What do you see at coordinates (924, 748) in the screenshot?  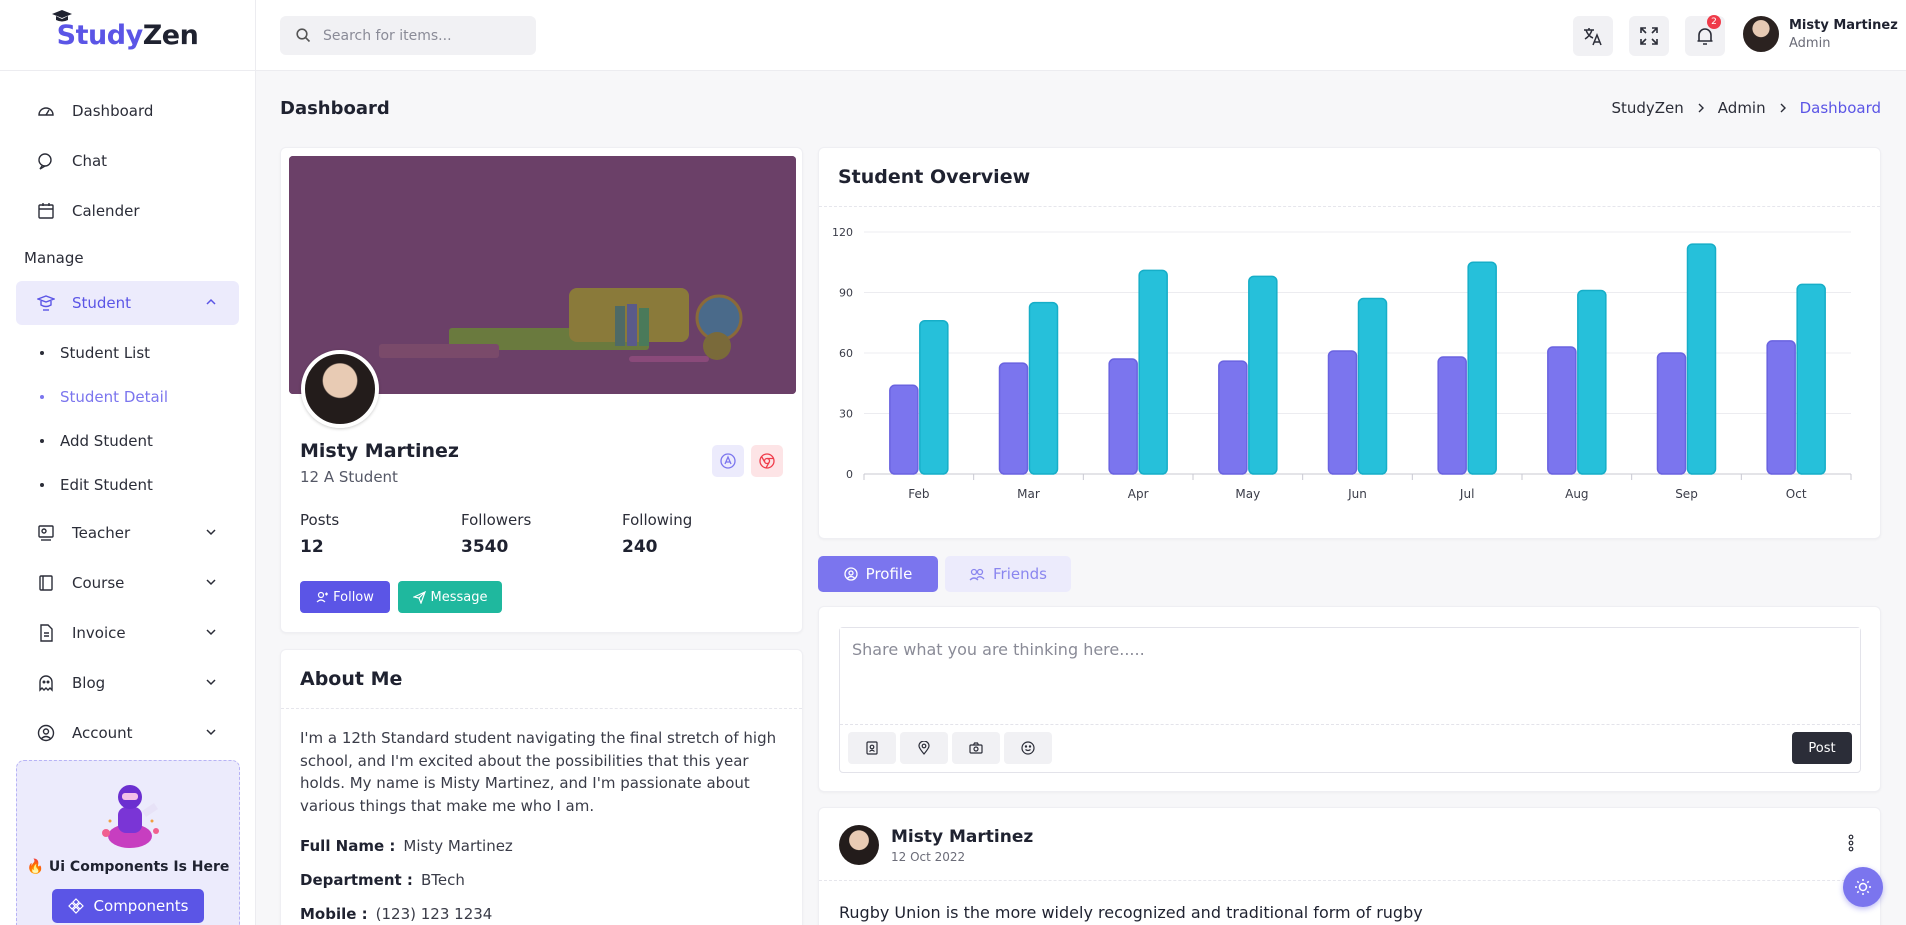 I see `location-button` at bounding box center [924, 748].